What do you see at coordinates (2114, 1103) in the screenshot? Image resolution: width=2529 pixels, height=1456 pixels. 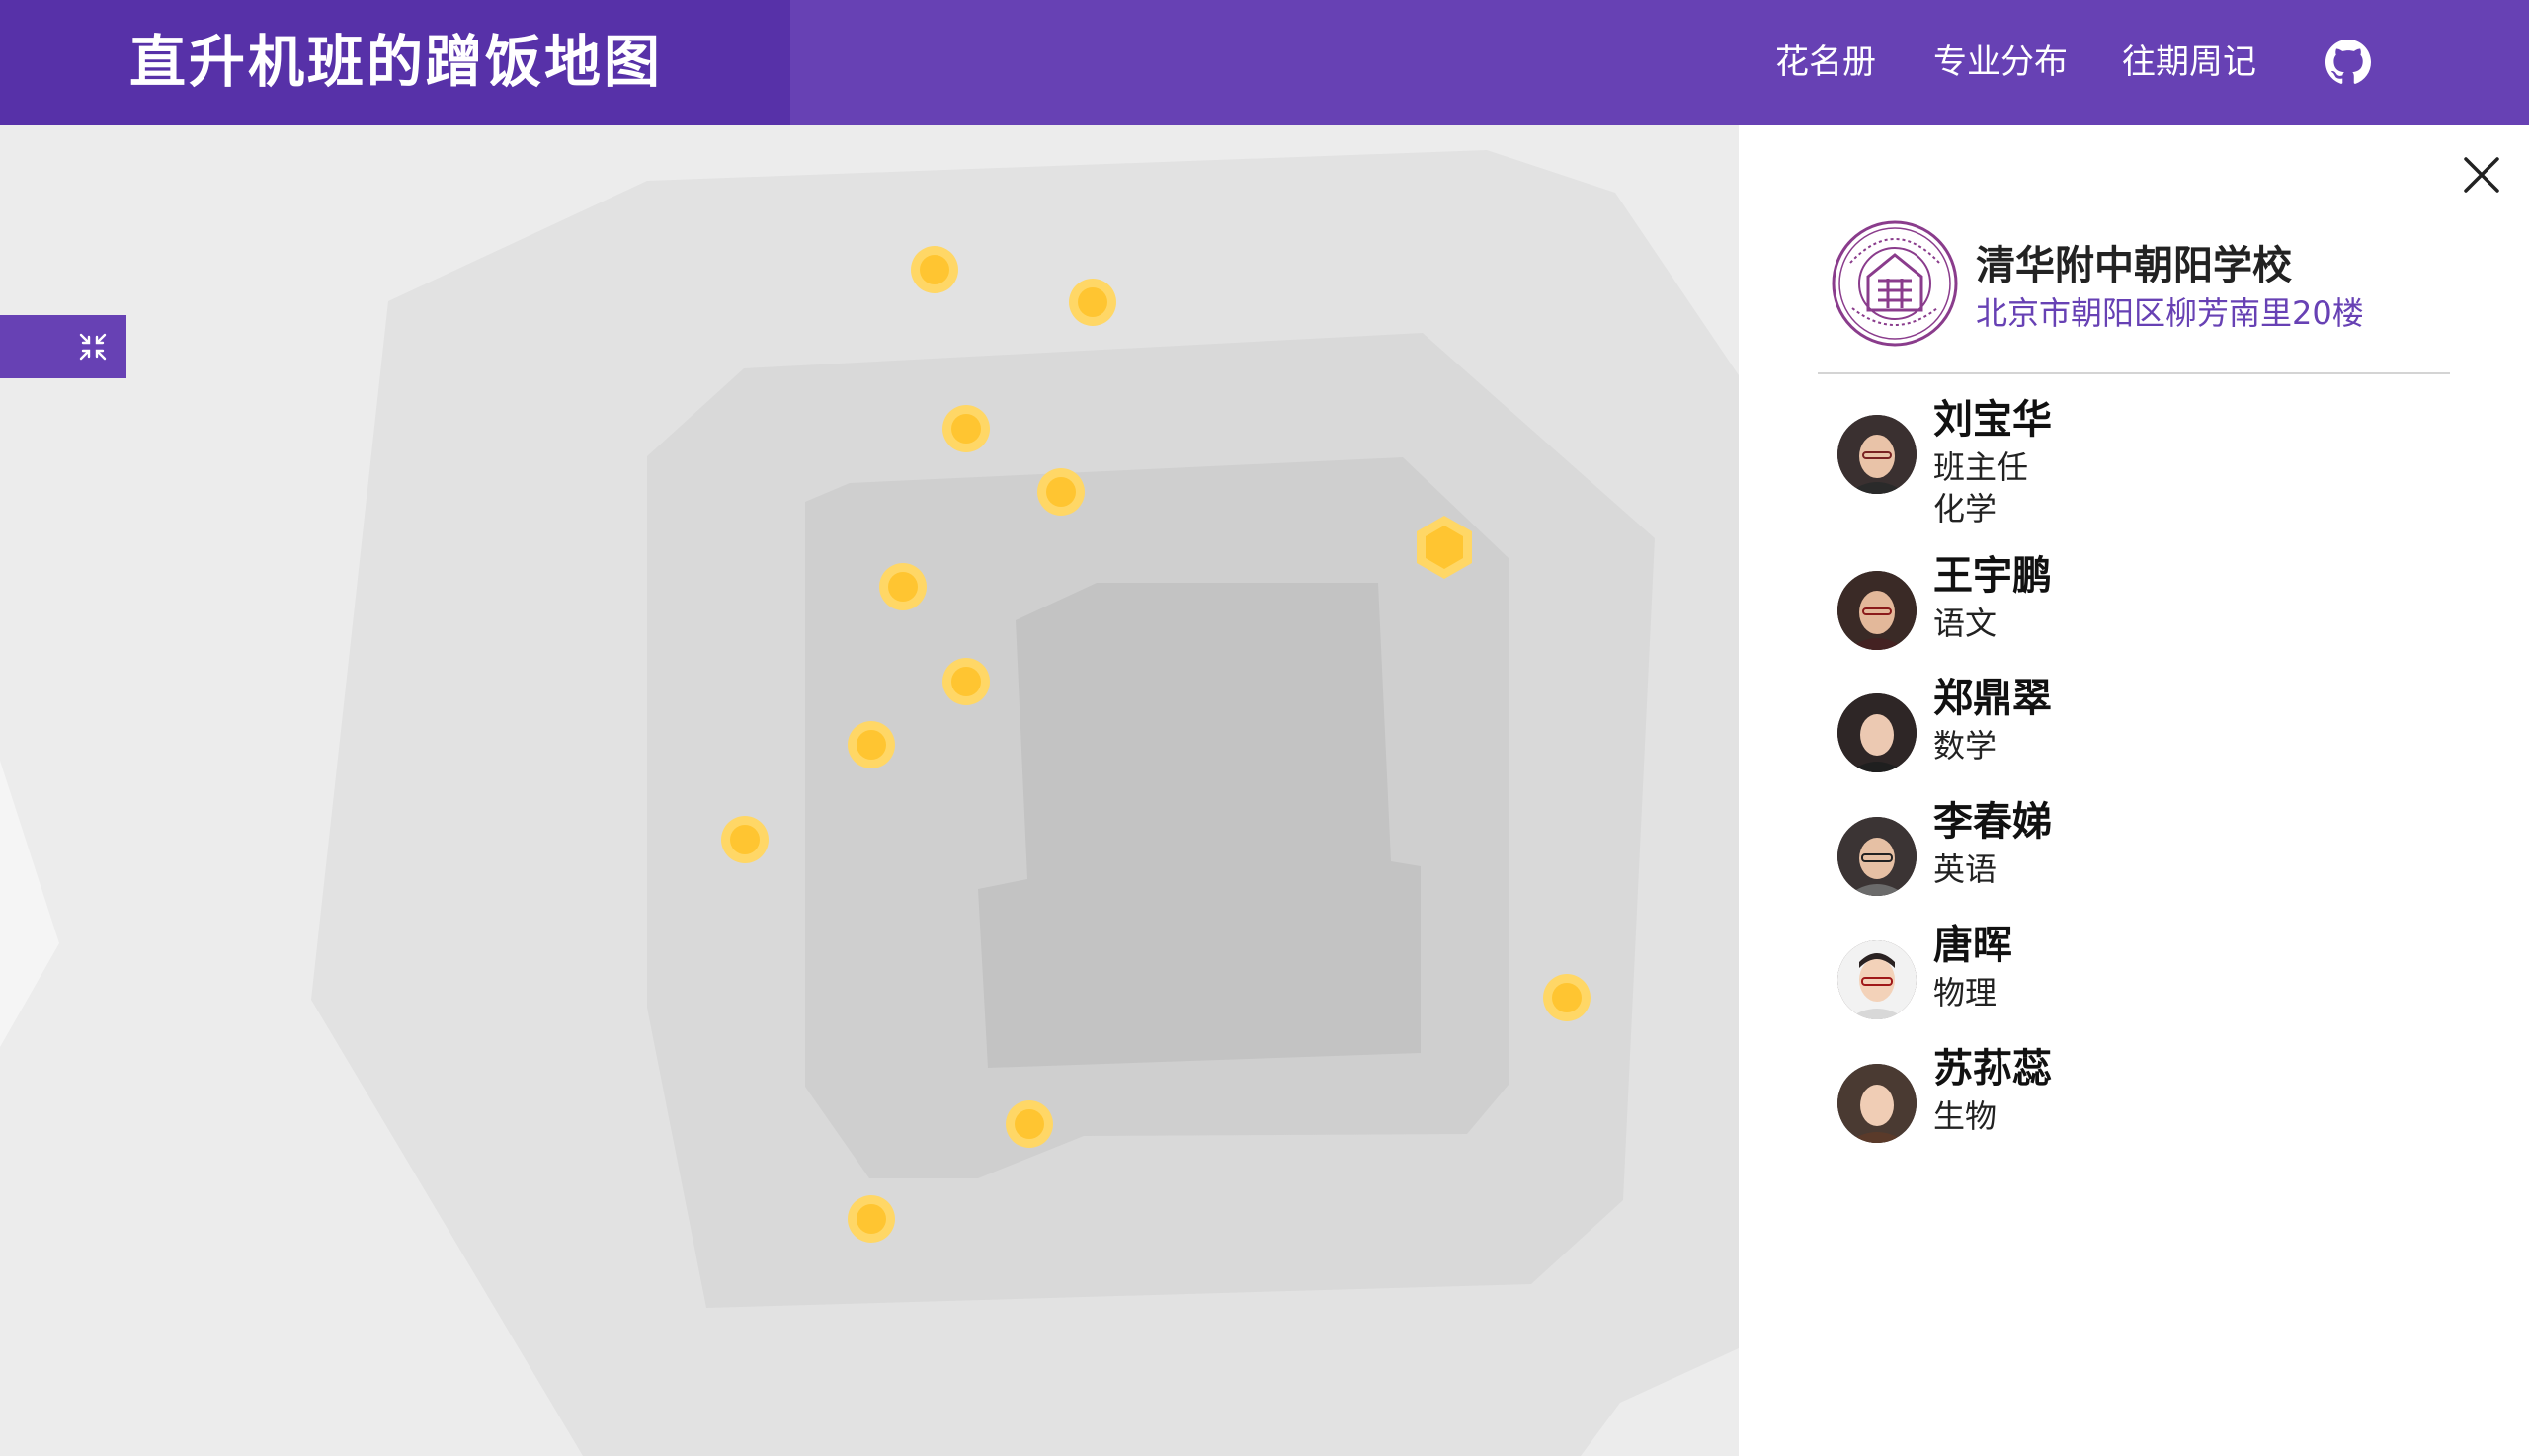 I see `teacher-item: 苏荪蕊 生物` at bounding box center [2114, 1103].